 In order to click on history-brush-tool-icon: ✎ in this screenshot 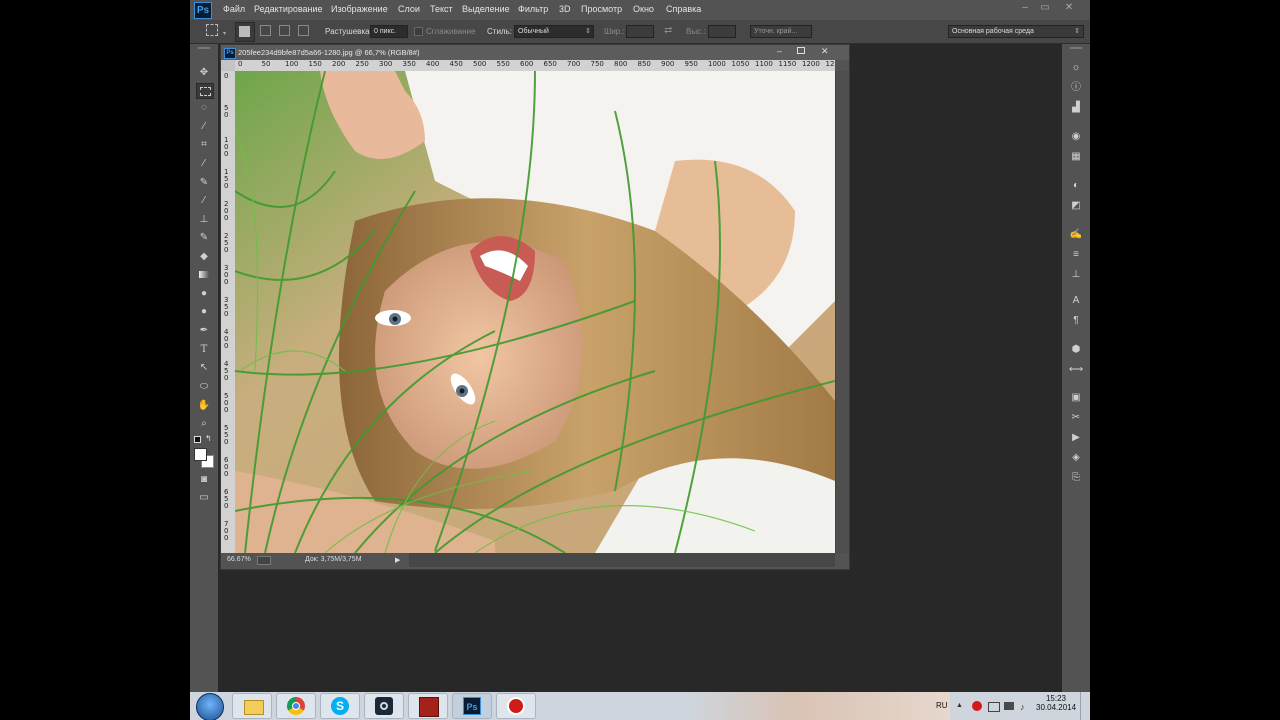, I will do `click(204, 238)`.